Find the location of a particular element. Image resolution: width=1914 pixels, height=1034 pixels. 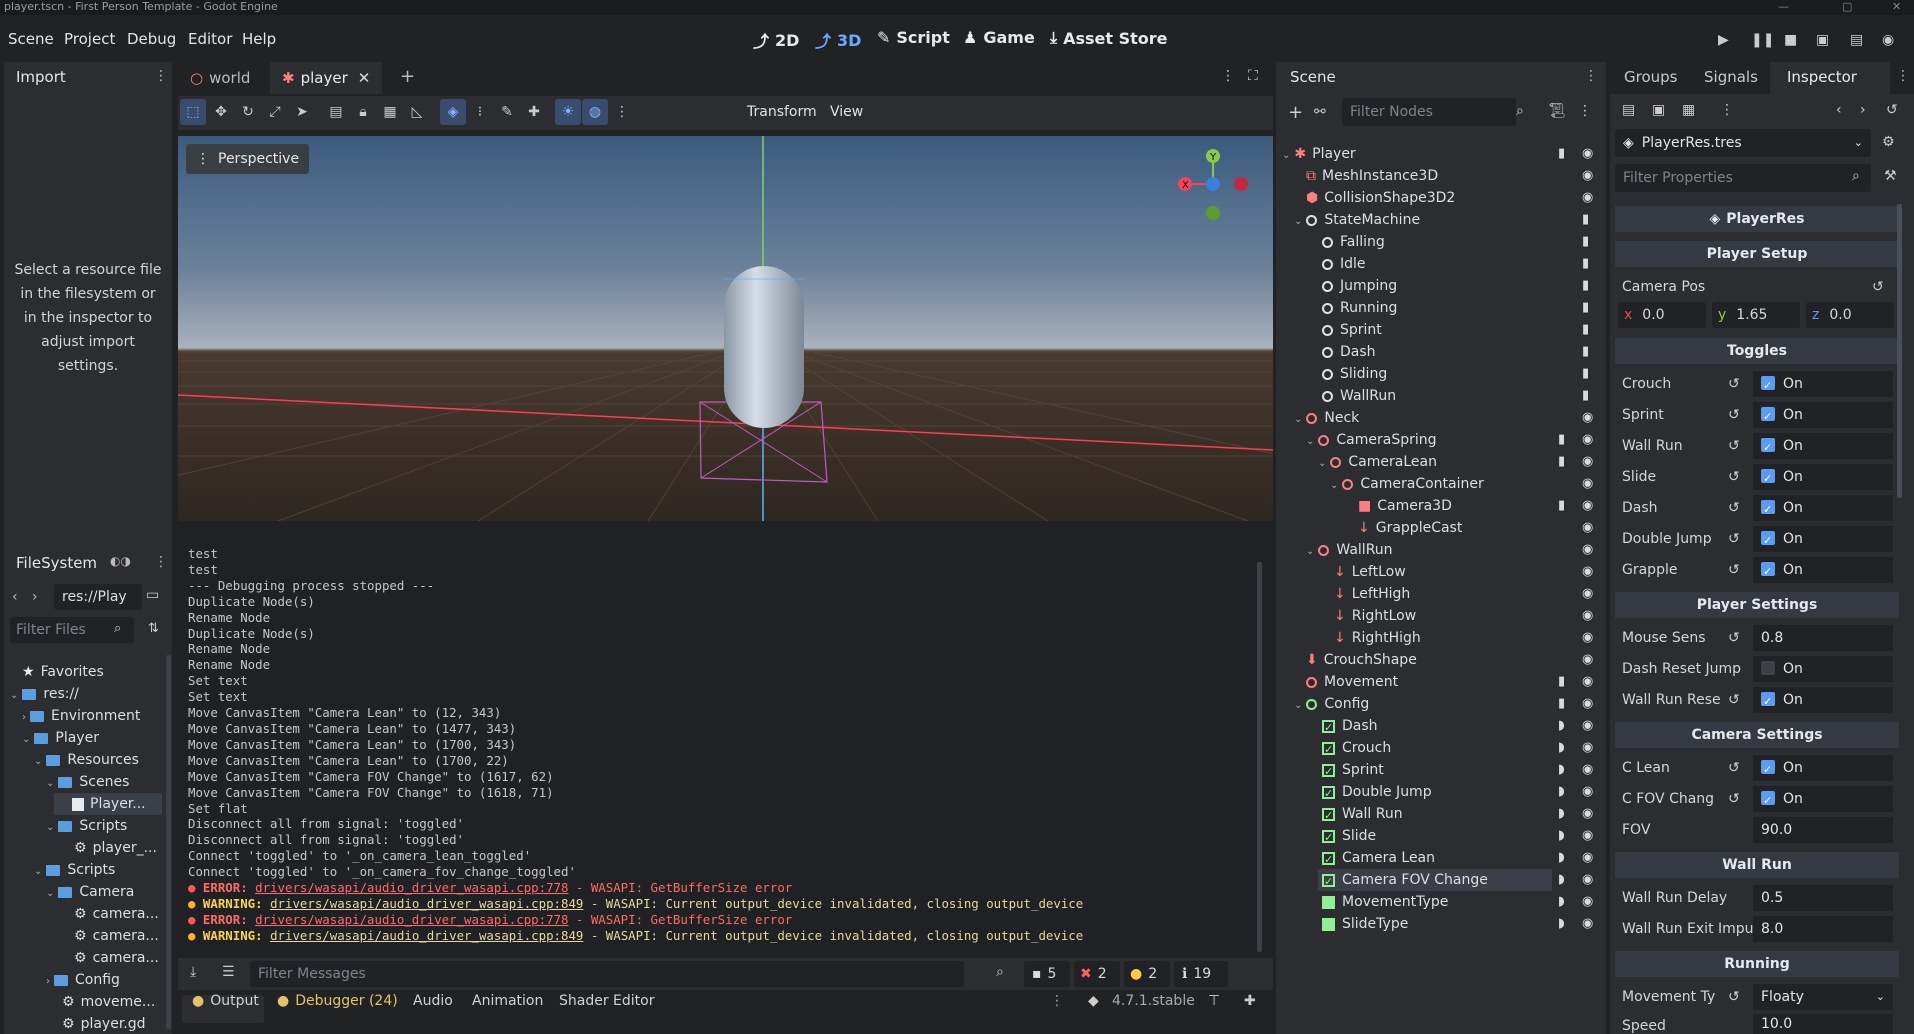

add-tab-icon: + is located at coordinates (407, 76).